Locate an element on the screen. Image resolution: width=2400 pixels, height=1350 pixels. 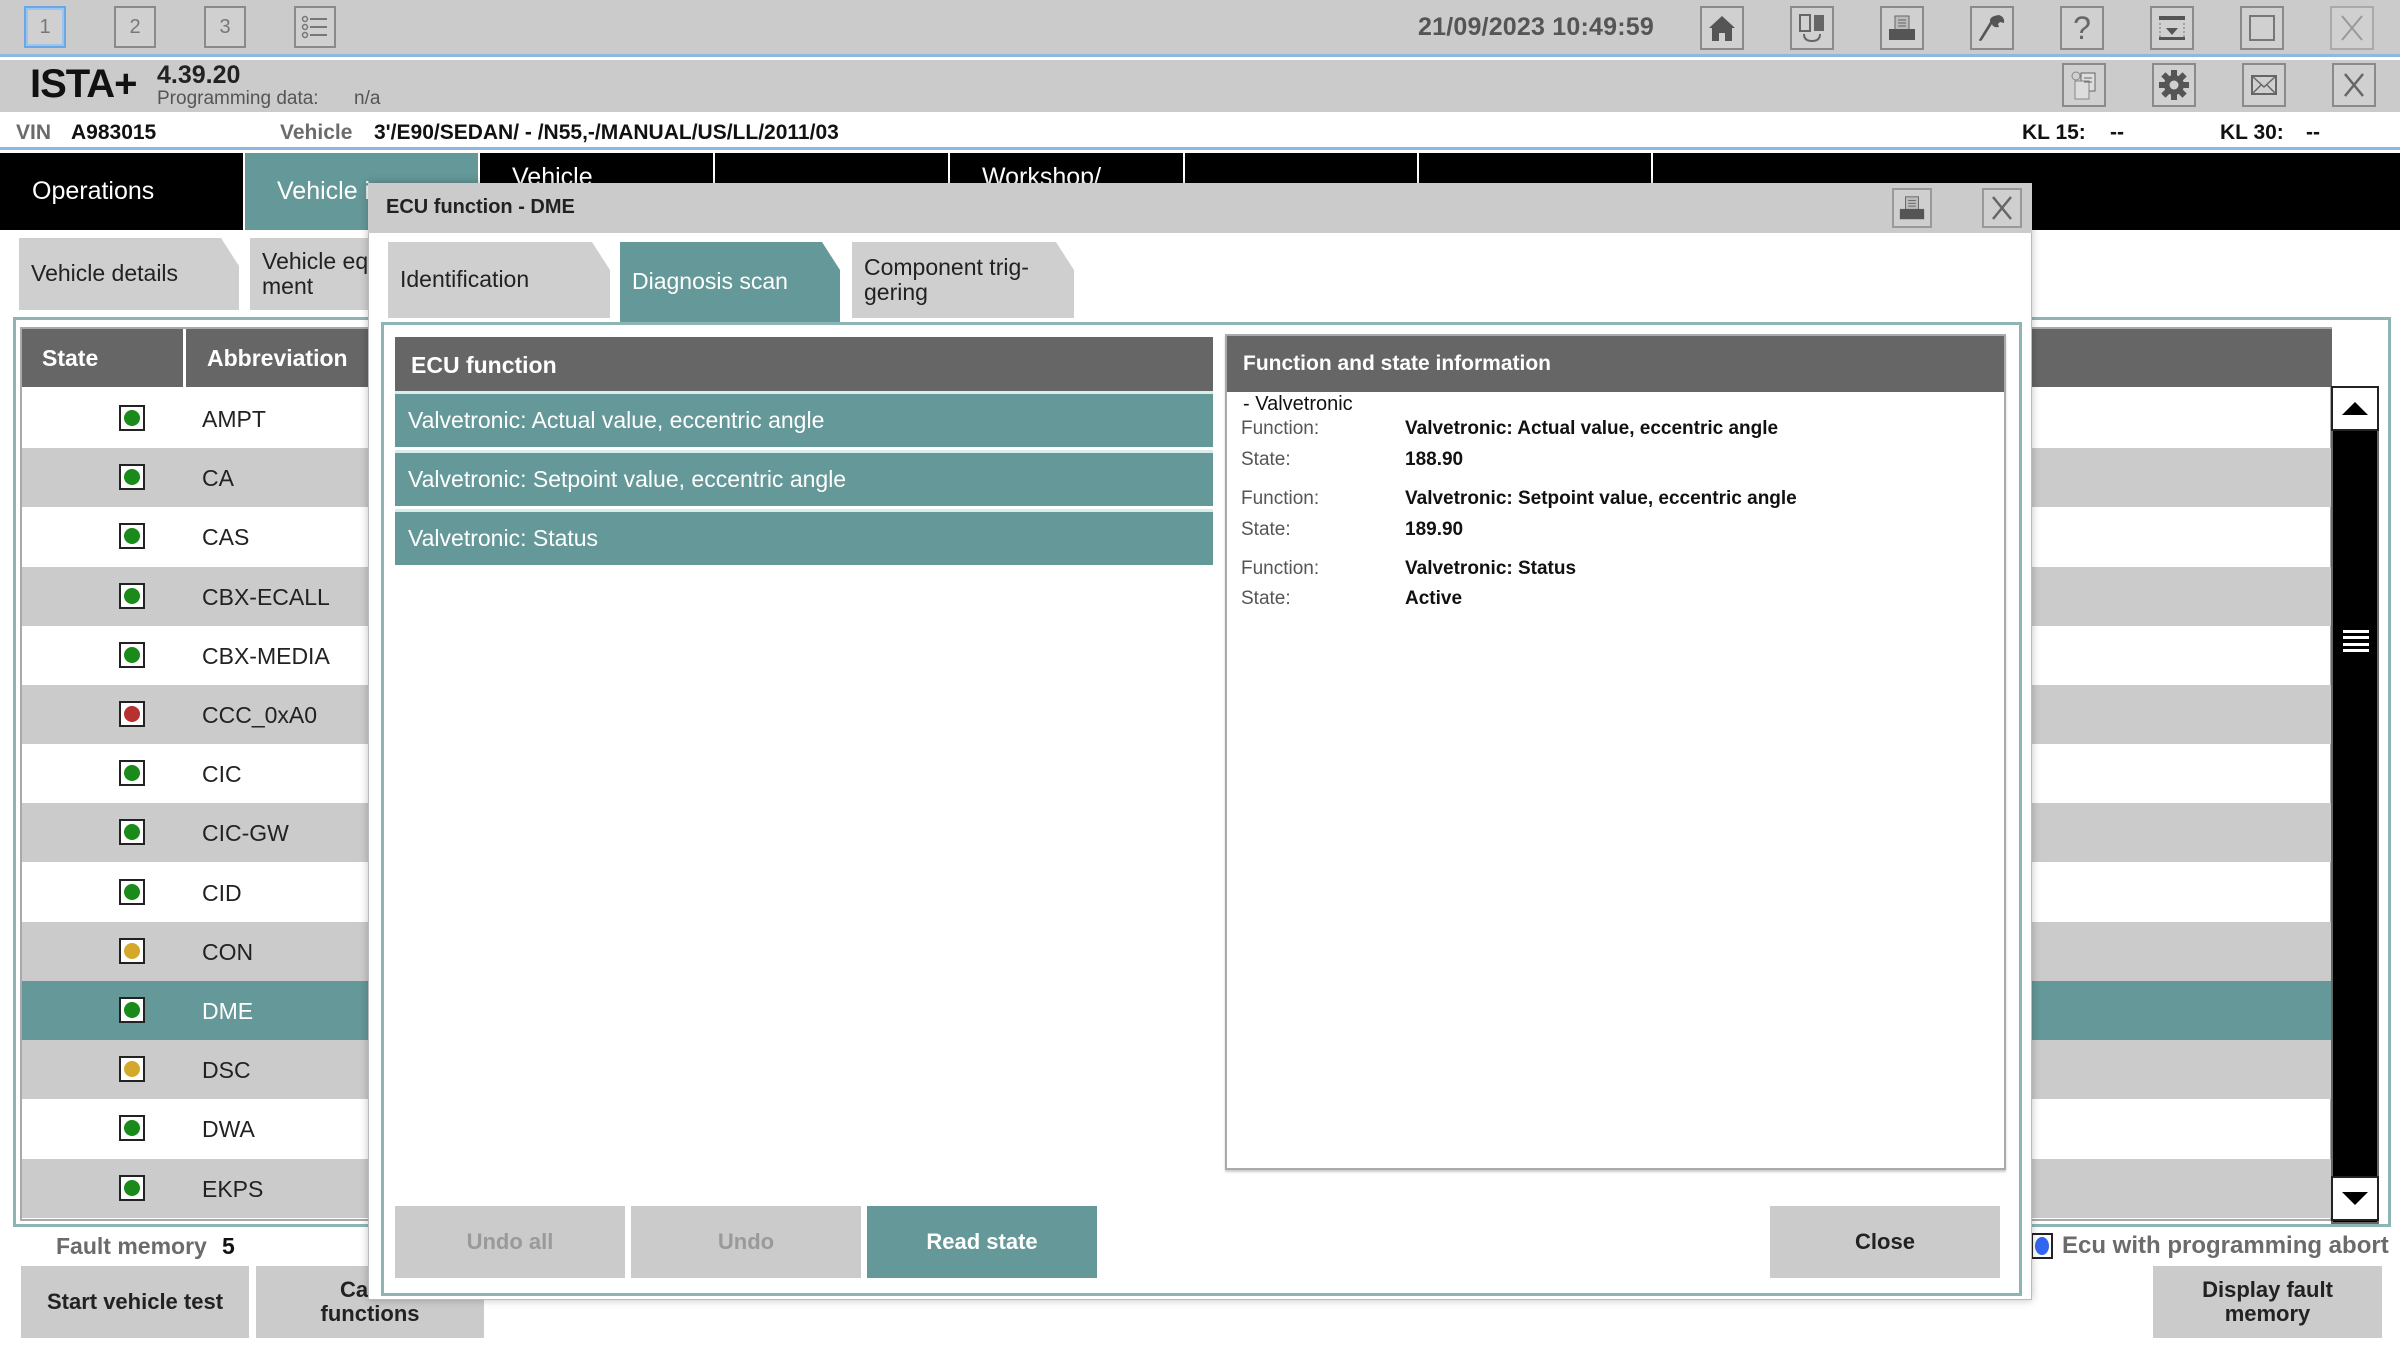
app-name: ISTA+ is located at coordinates (84, 84).